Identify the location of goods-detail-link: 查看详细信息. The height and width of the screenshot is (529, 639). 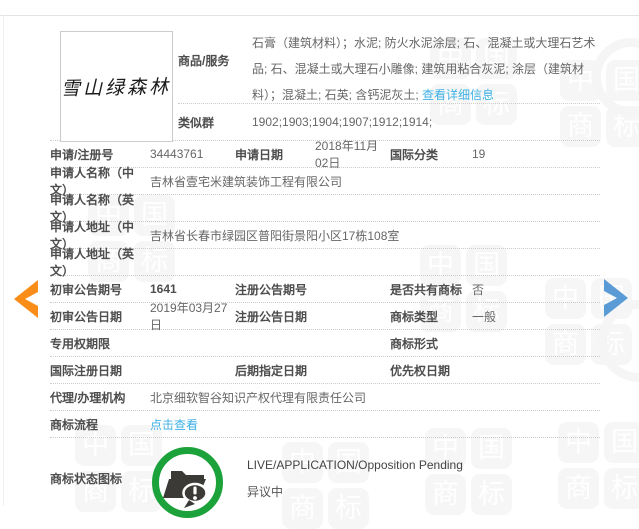
(458, 95).